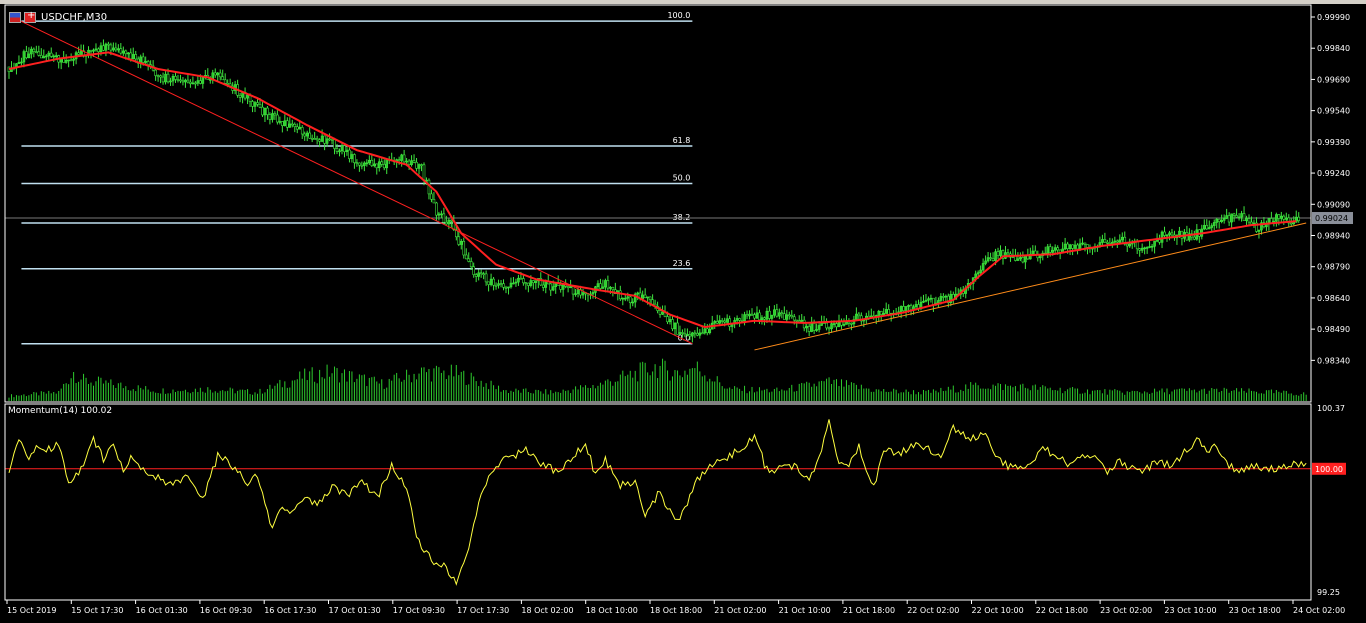 The height and width of the screenshot is (623, 1366). Describe the element at coordinates (805, 610) in the screenshot. I see `time-axis-label: 21 Oct 10:00` at that location.